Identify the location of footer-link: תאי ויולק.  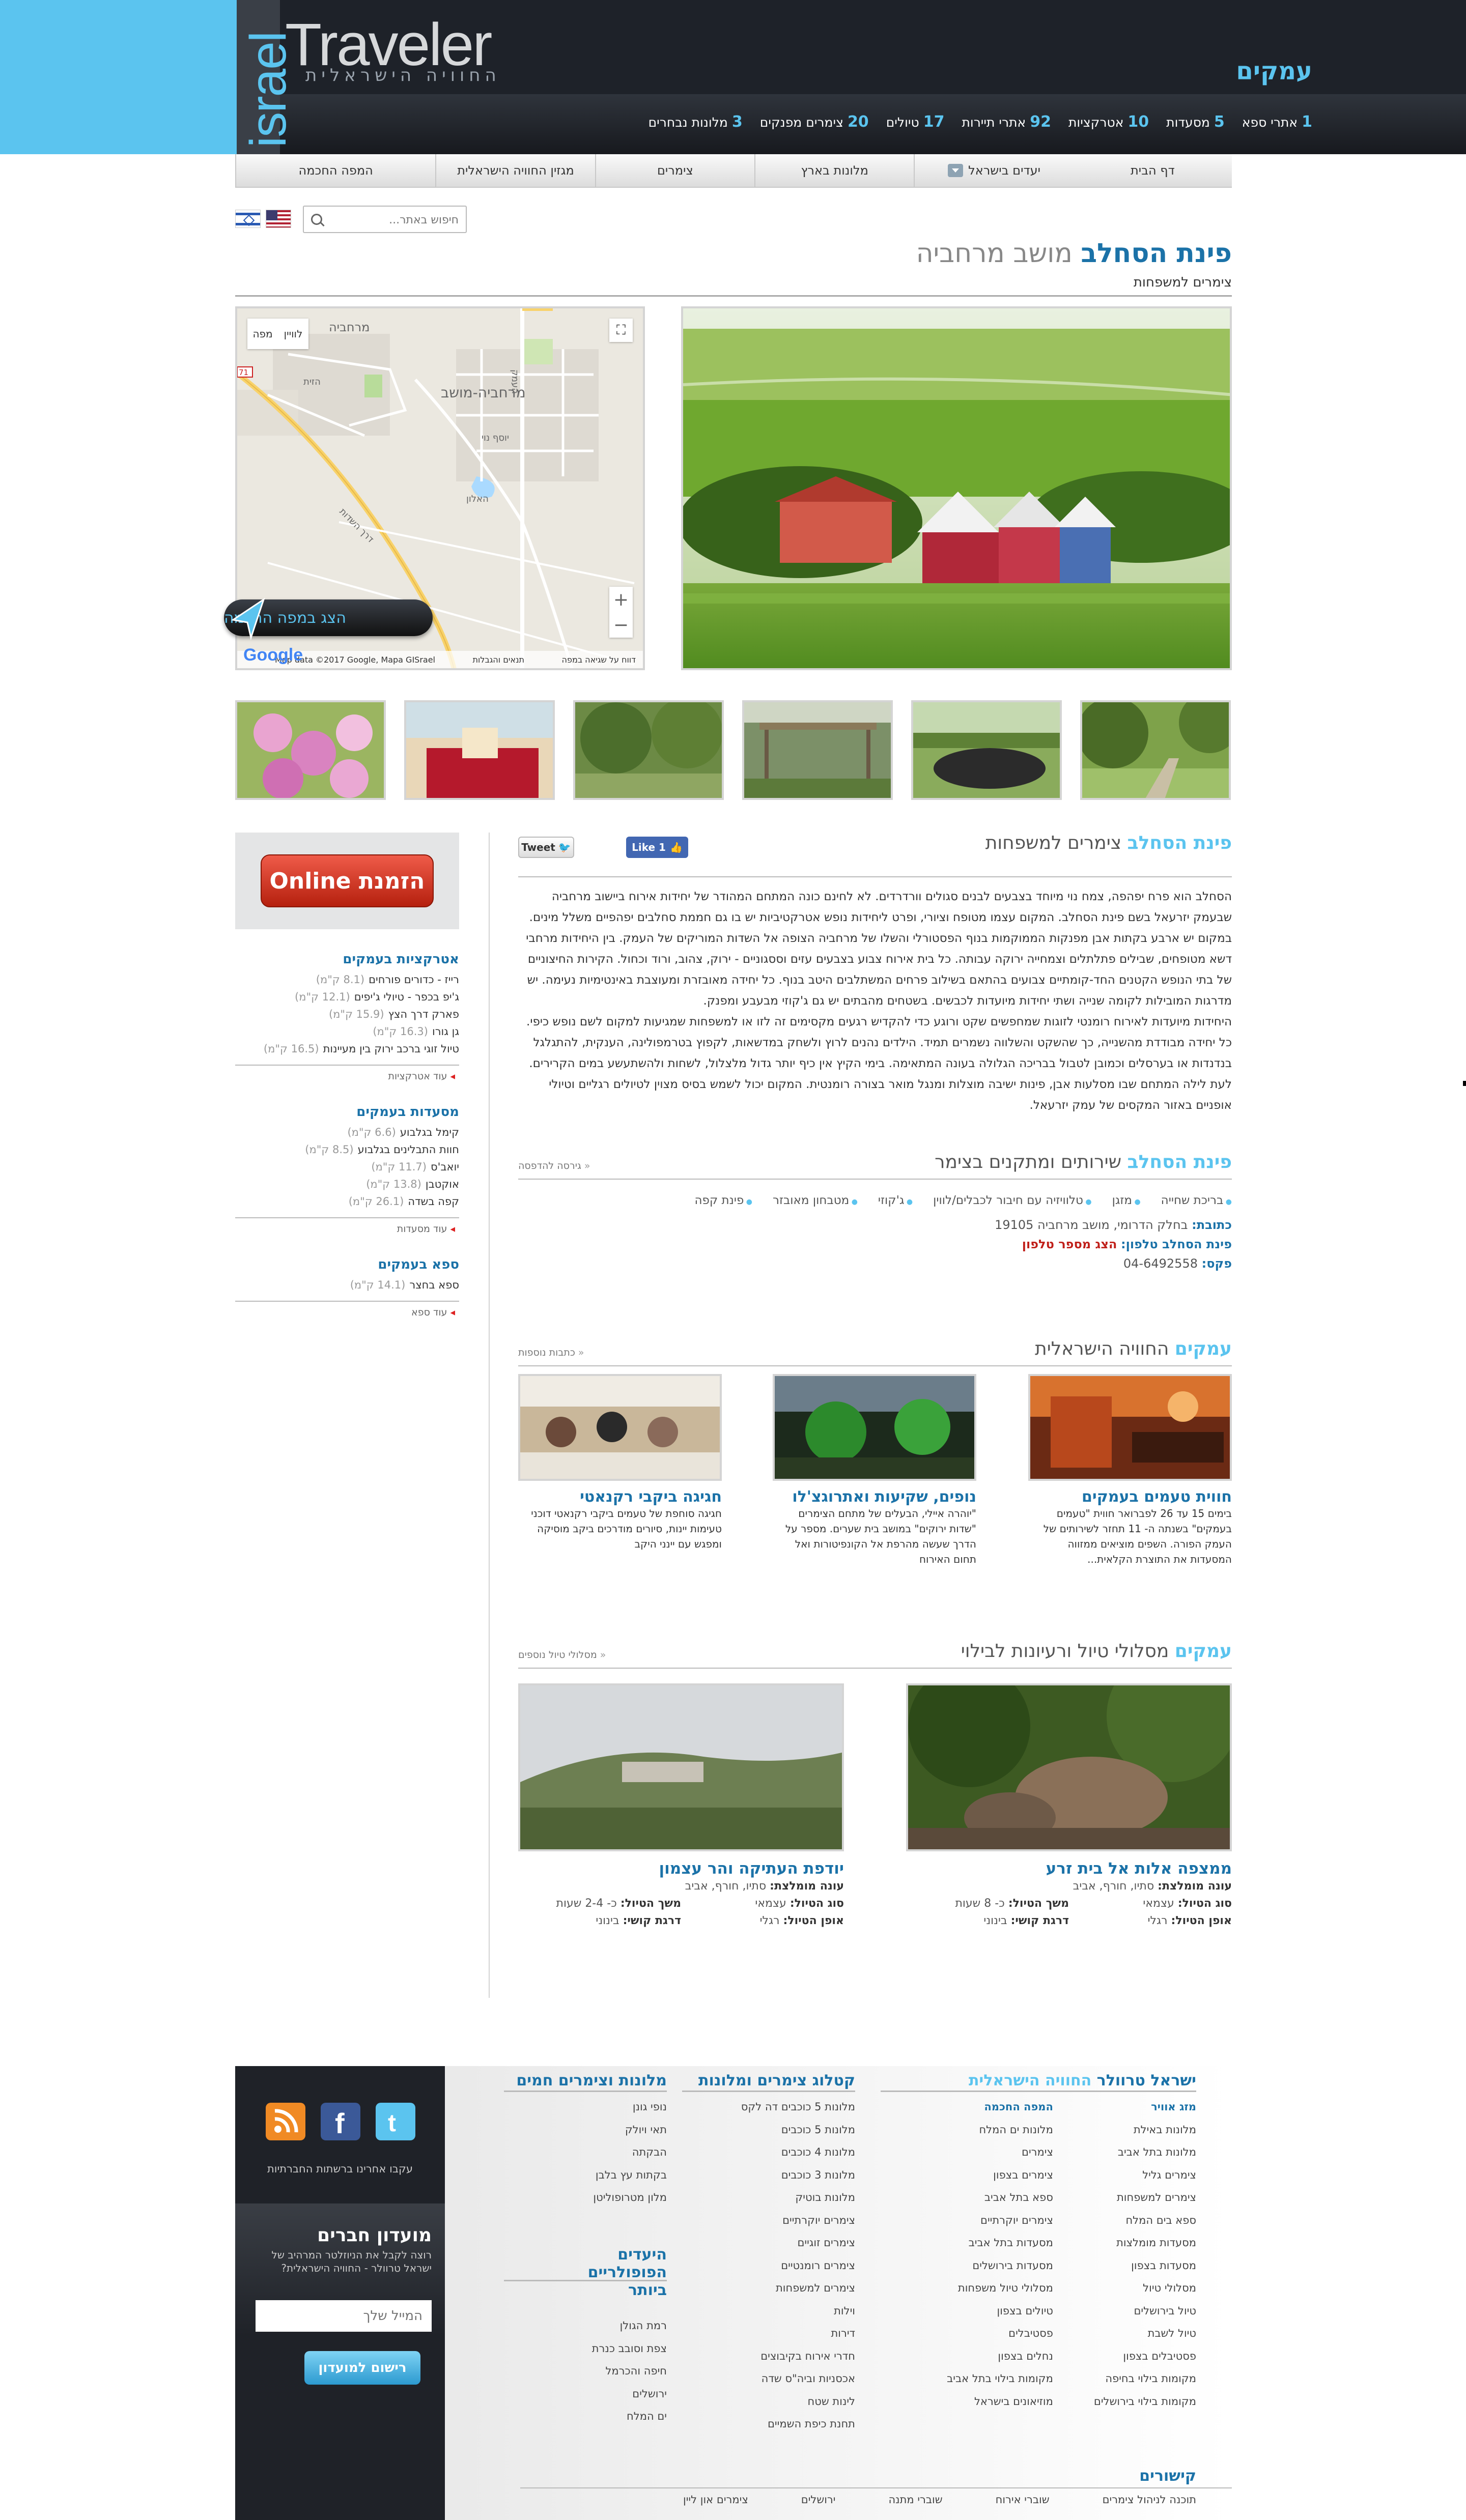
(585, 2129).